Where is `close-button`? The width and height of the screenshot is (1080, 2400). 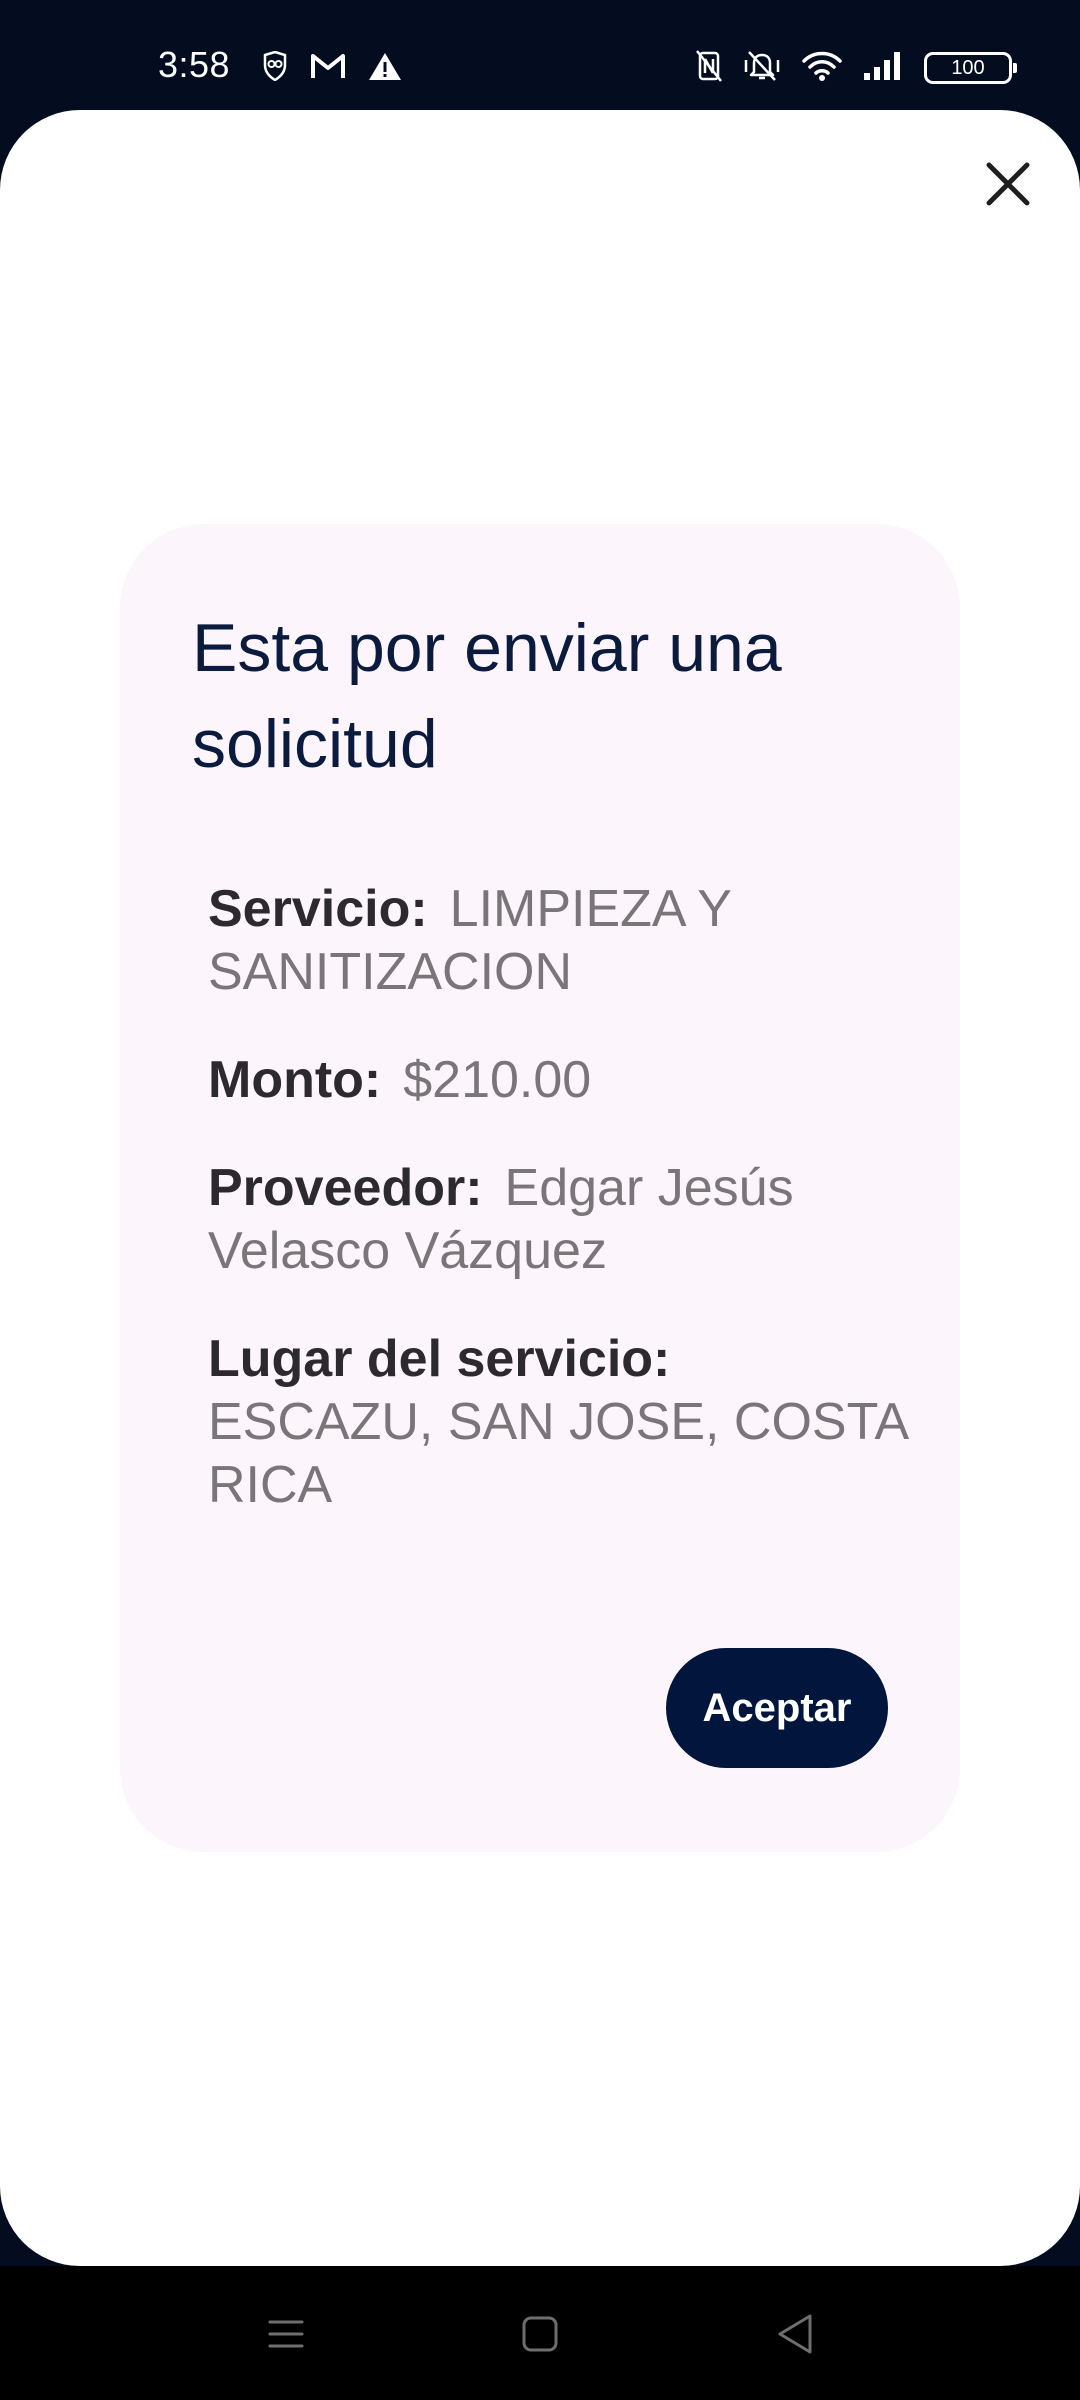 close-button is located at coordinates (1008, 184).